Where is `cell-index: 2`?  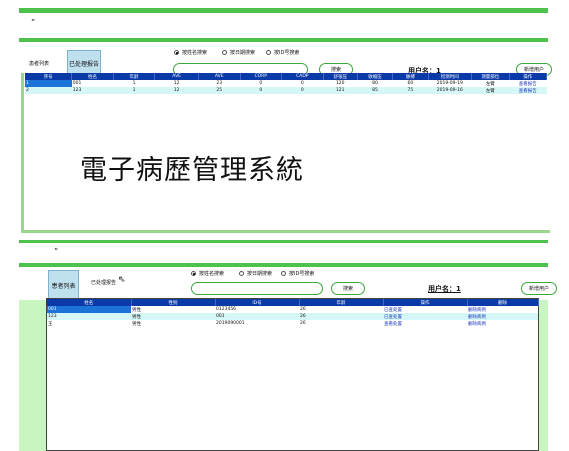 cell-index: 2 is located at coordinates (48, 90).